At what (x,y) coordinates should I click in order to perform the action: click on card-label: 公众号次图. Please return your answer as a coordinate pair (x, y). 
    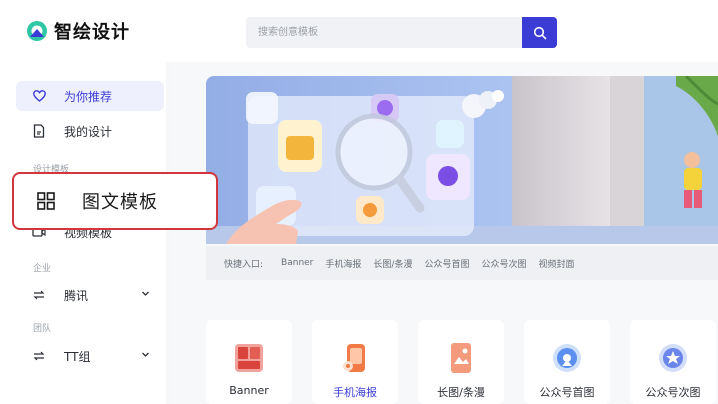
    Looking at the image, I should click on (673, 392).